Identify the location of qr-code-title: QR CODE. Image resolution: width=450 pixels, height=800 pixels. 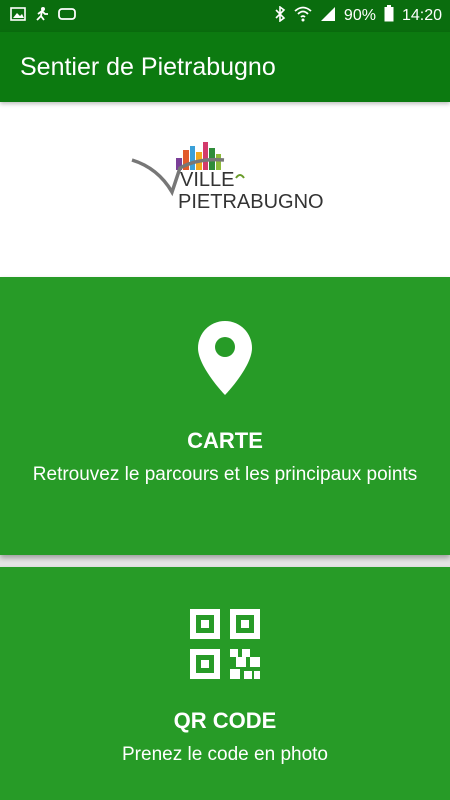
(225, 720).